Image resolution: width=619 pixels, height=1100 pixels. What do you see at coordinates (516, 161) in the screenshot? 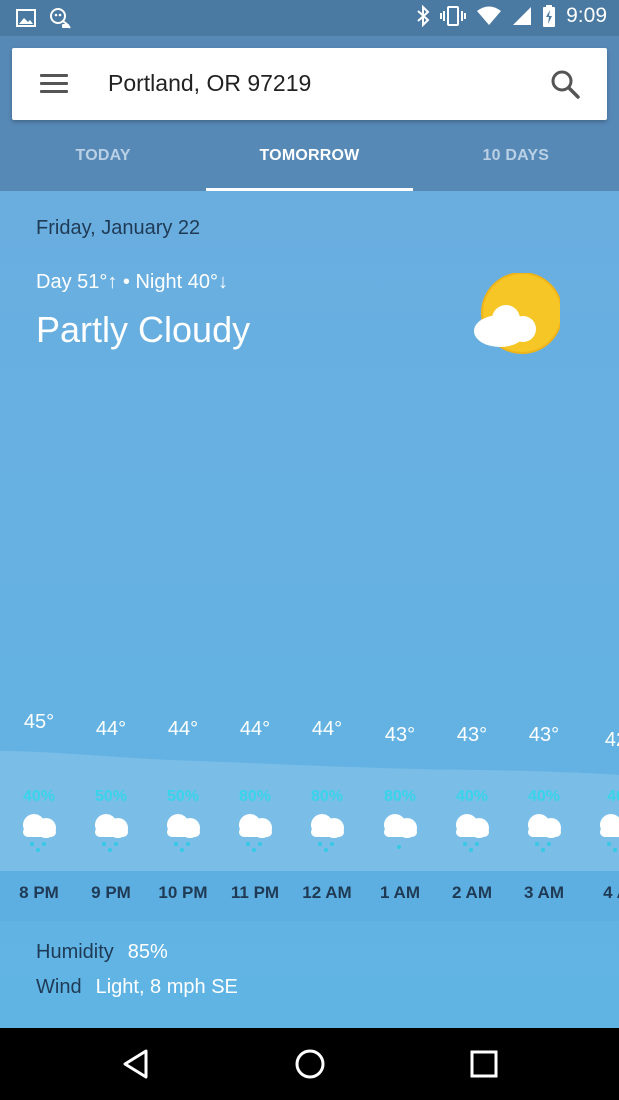
I see `tab-10-days: 10 DAYS` at bounding box center [516, 161].